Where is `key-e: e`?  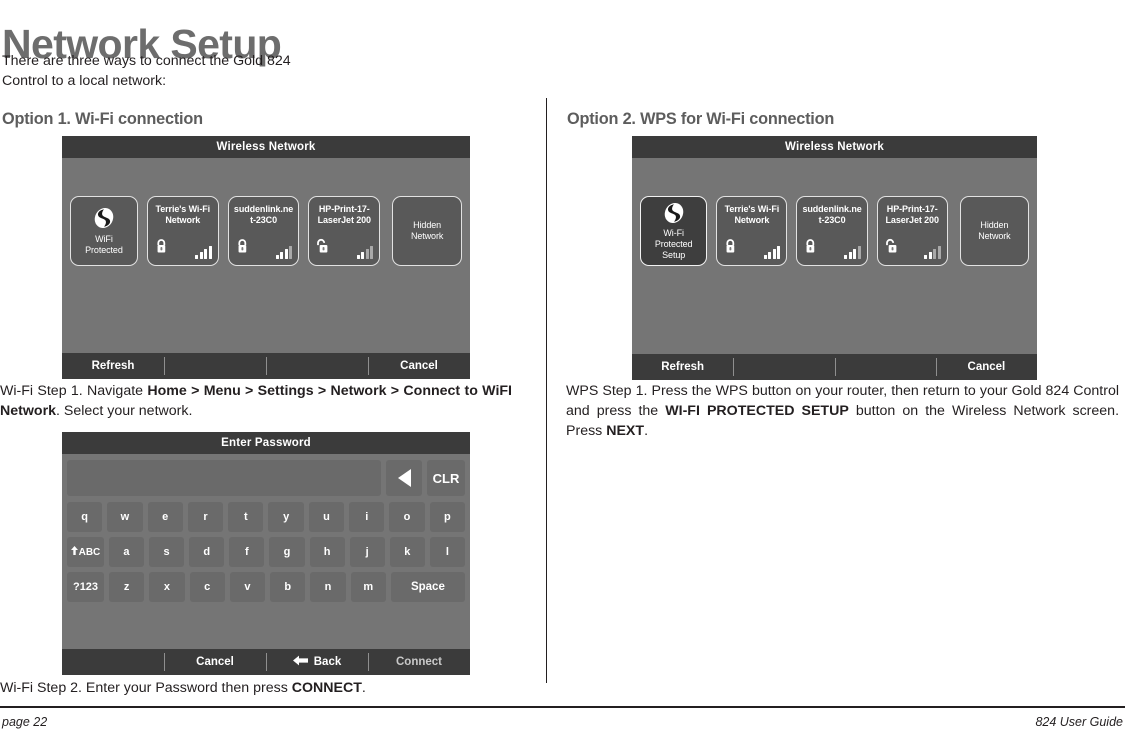 key-e: e is located at coordinates (165, 517).